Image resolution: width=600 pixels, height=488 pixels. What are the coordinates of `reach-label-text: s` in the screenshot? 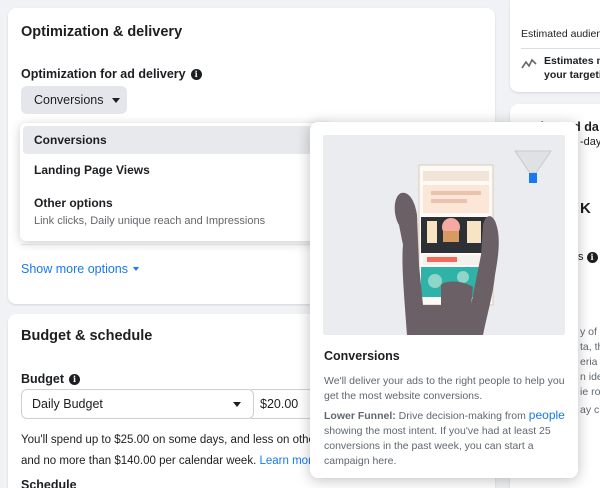 It's located at (581, 257).